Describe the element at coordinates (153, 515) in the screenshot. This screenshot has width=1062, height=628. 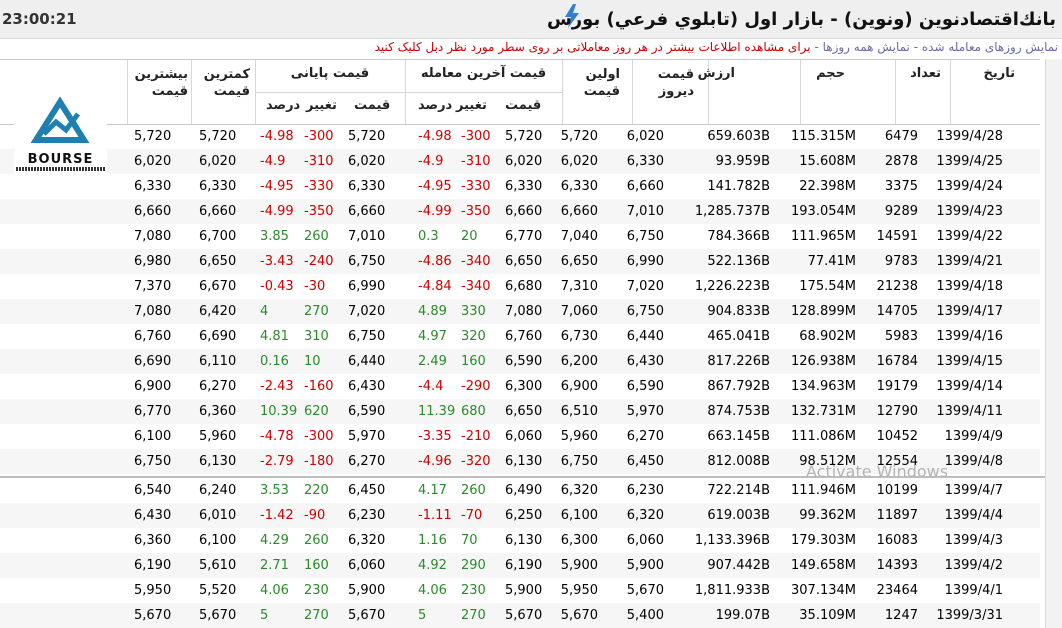
I see `cell-max-price: 6,430` at that location.